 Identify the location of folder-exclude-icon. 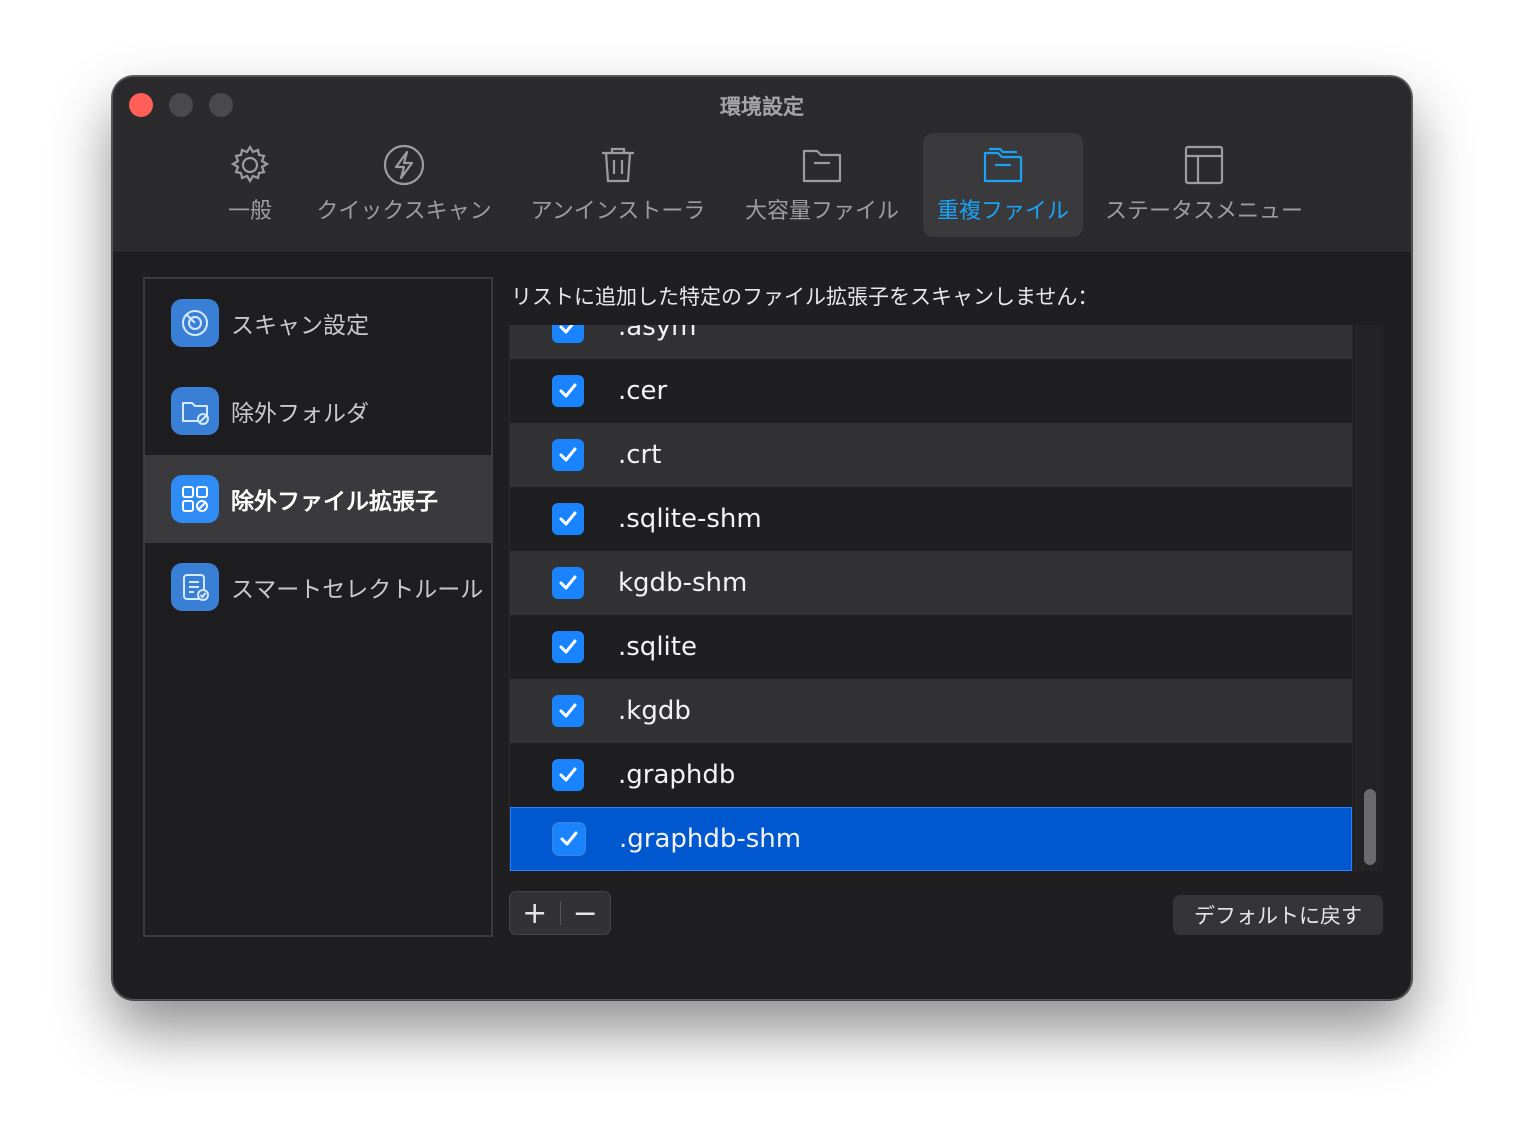
(195, 411).